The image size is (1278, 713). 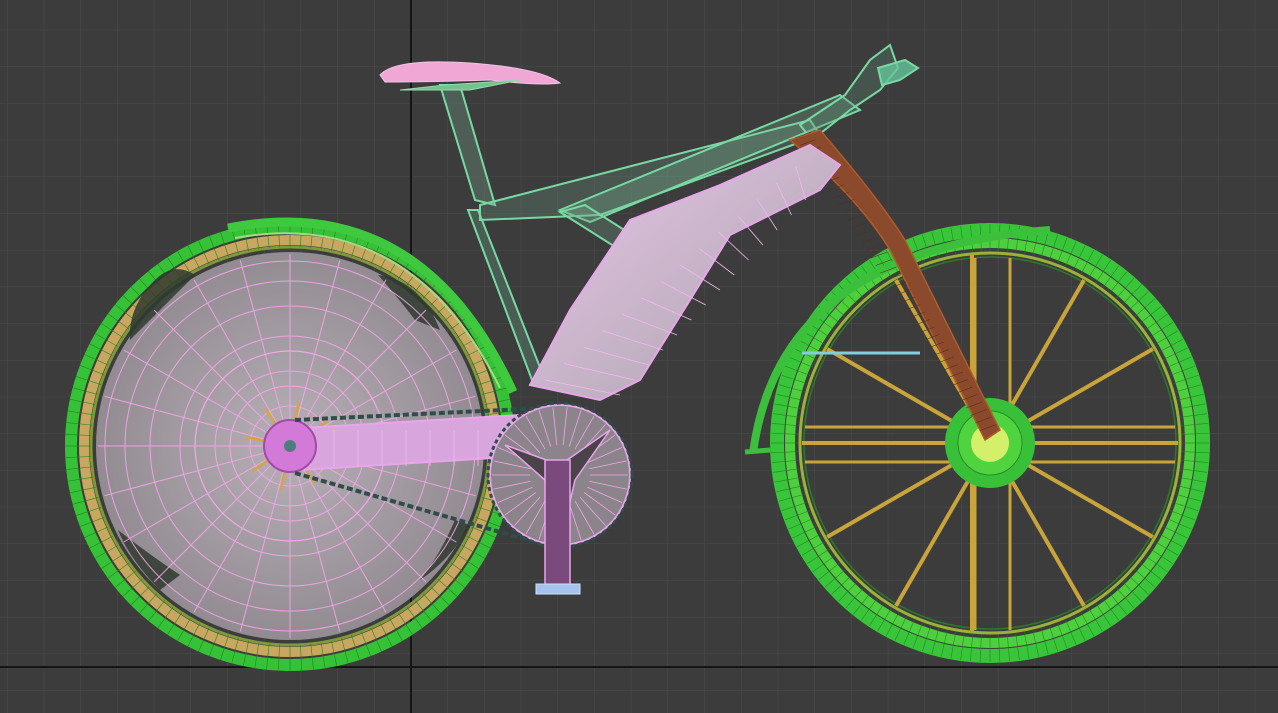 I want to click on crank-arm-body, so click(x=557, y=525).